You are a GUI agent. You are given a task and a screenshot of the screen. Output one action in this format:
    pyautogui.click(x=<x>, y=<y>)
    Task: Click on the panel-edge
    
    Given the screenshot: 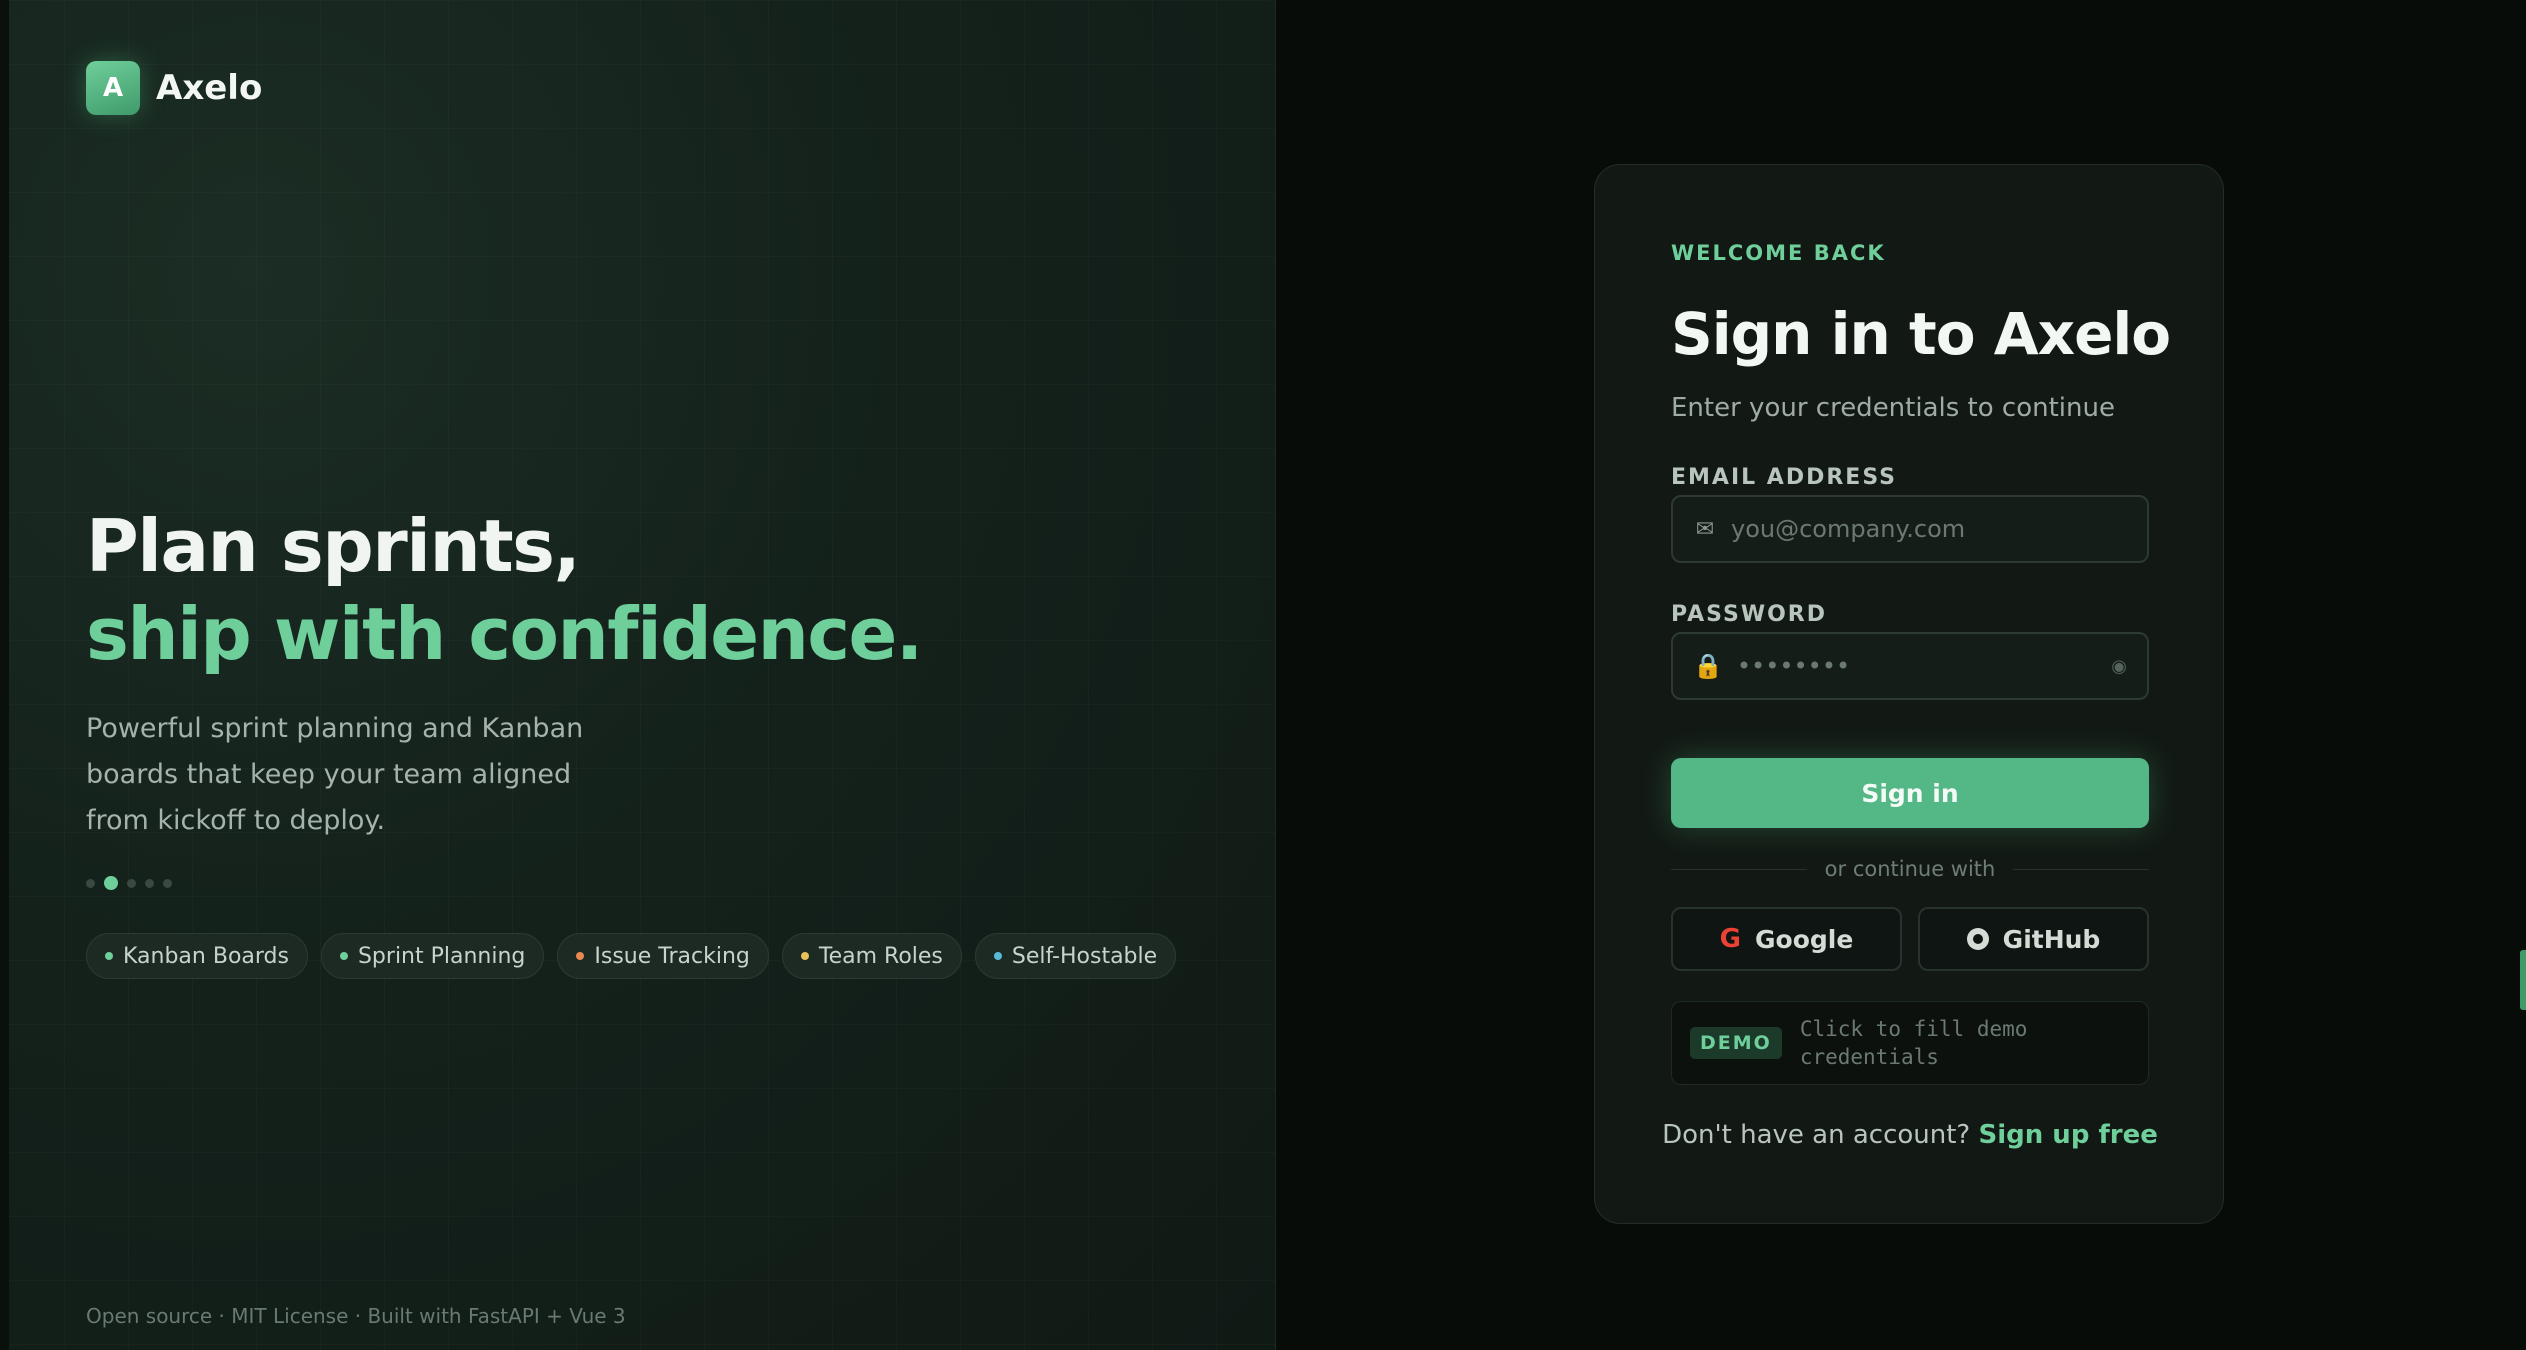 What is the action you would take?
    pyautogui.click(x=4, y=675)
    